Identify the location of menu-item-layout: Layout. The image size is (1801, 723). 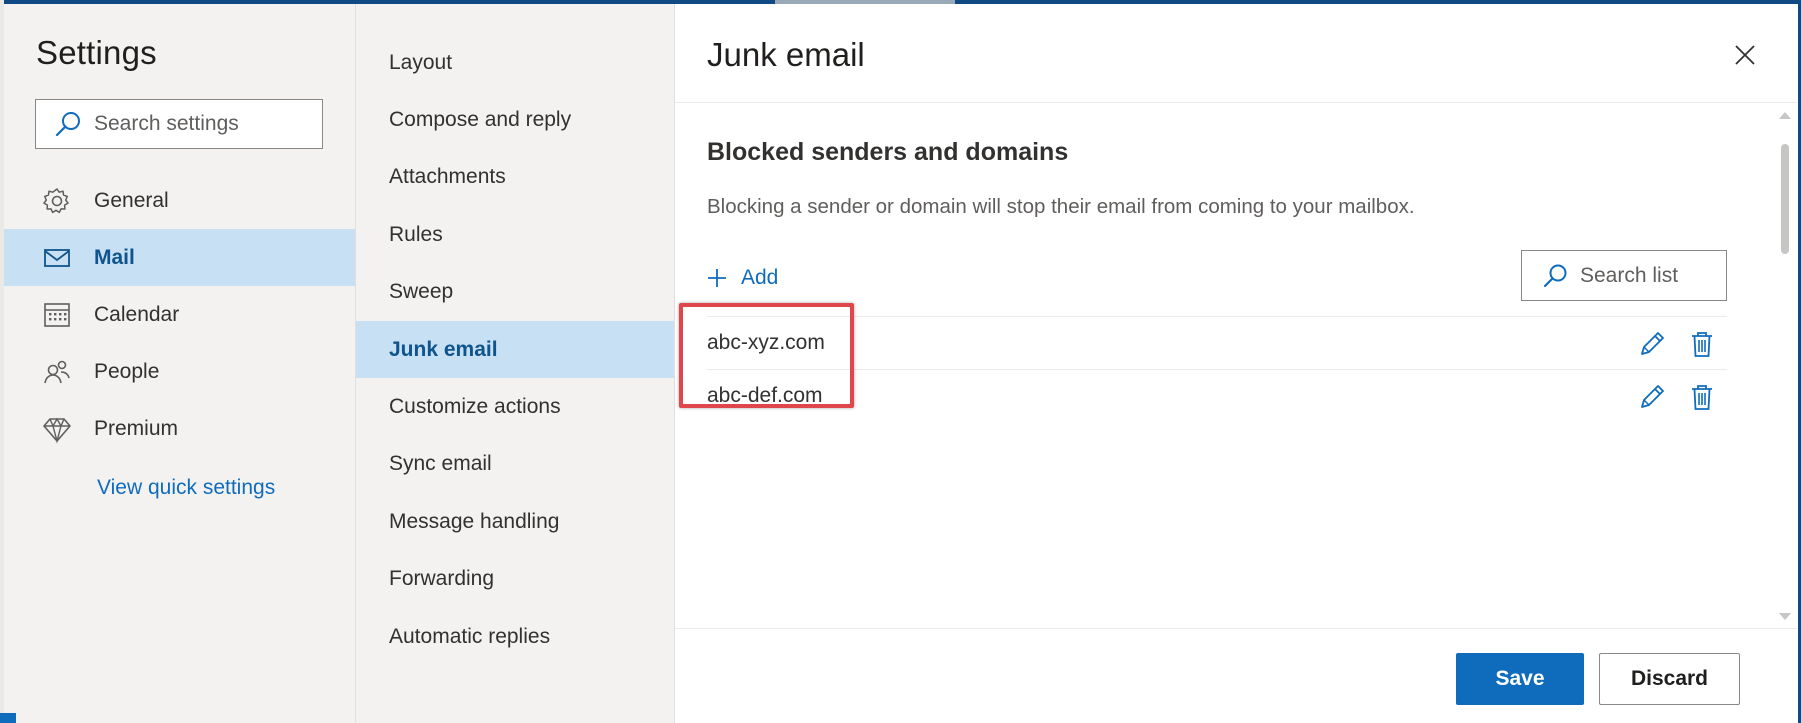
(515, 62).